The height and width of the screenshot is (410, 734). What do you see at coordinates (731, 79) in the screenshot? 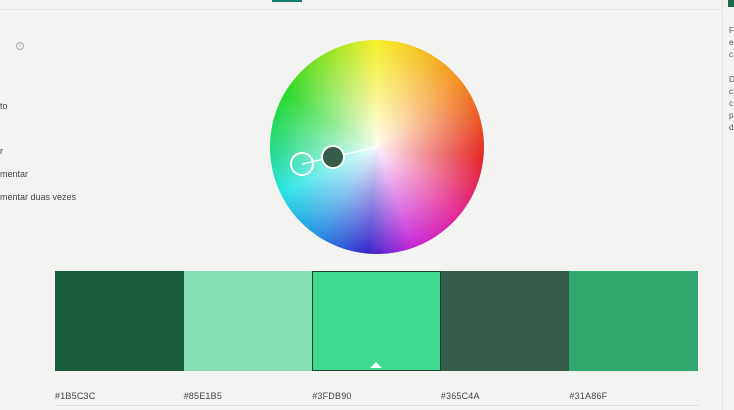
I see `right-text-line: D` at bounding box center [731, 79].